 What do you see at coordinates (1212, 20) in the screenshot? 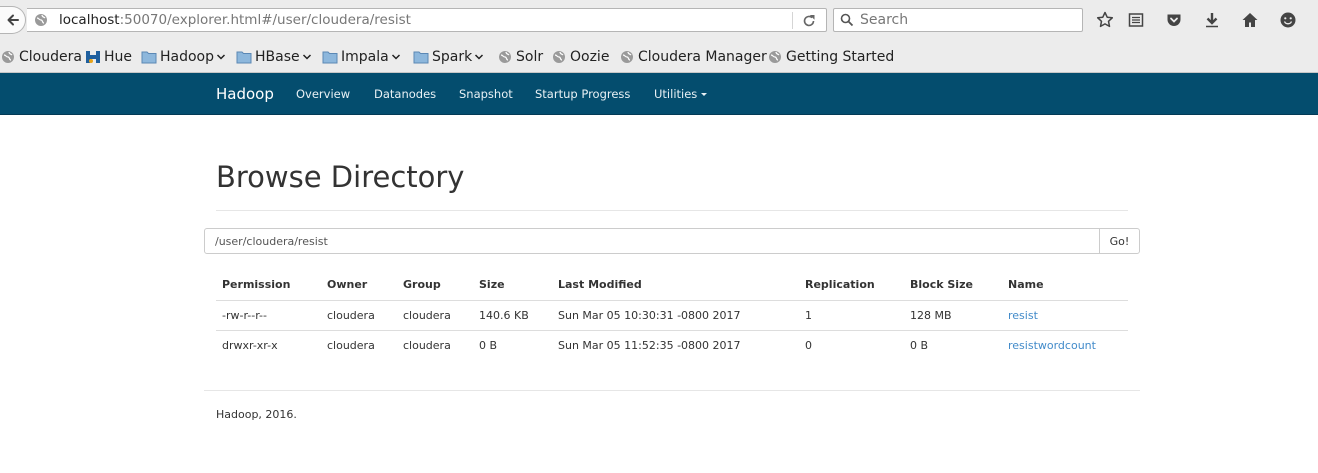
I see `download-icon` at bounding box center [1212, 20].